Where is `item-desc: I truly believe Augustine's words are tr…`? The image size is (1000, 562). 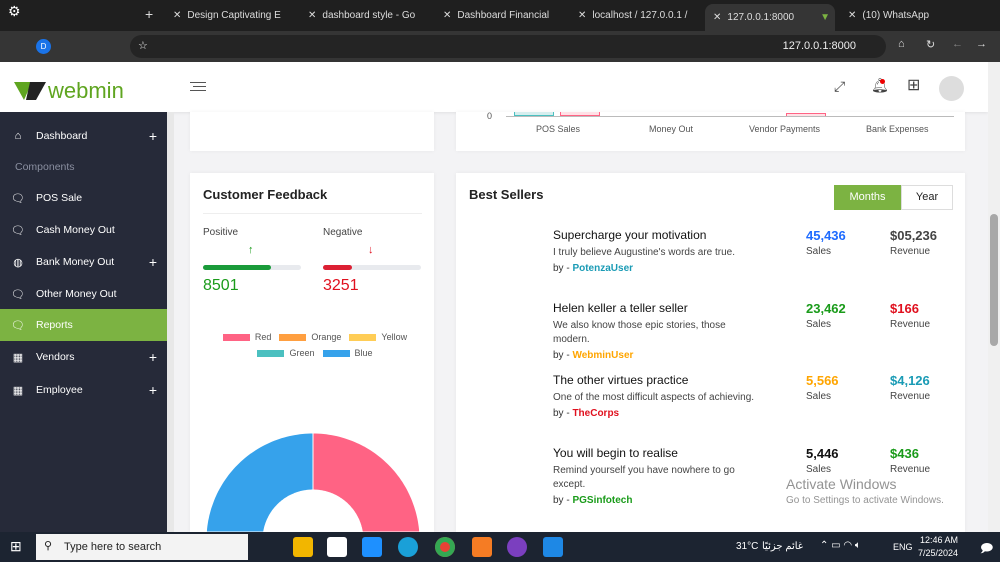 item-desc: I truly believe Augustine's words are tr… is located at coordinates (644, 252).